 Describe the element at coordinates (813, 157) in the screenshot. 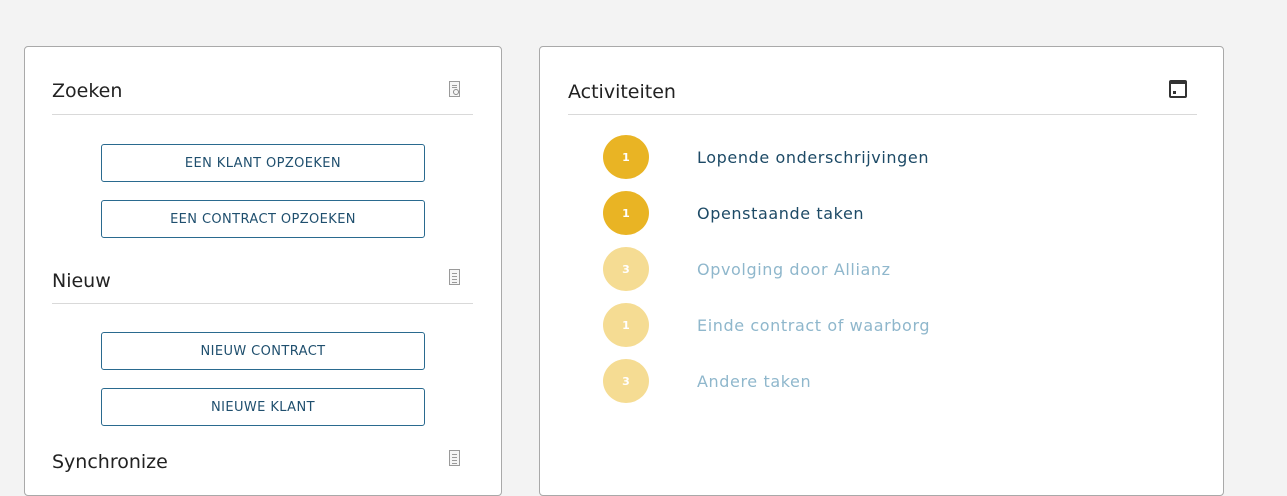

I see `activity-label: Lopende onderschrijvingen` at that location.